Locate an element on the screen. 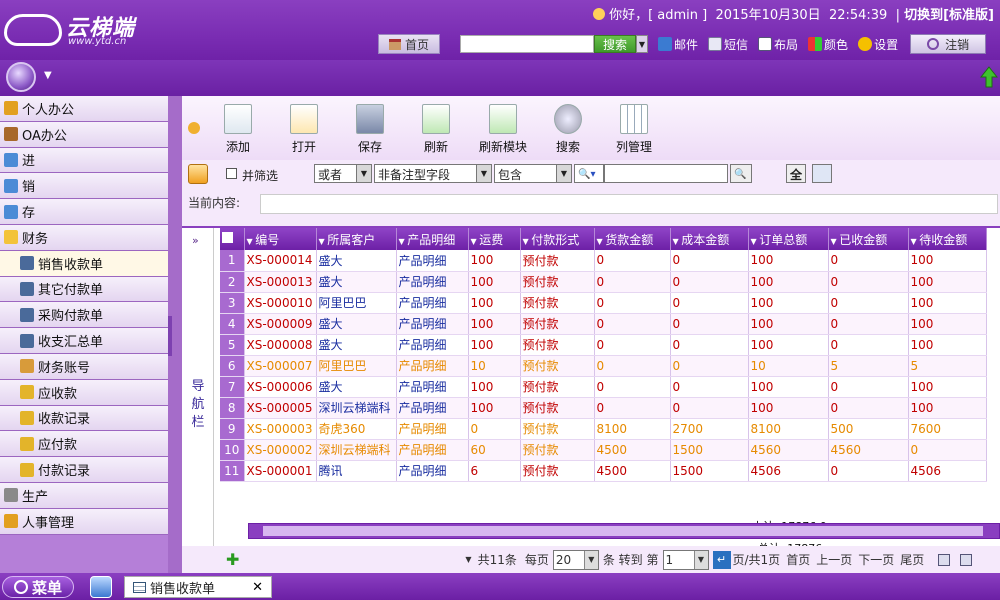 The width and height of the screenshot is (1000, 600). table-row: 4 XS-000009 盛大 产品明细 100 预付款 0 0 100 0 100 is located at coordinates (603, 324).